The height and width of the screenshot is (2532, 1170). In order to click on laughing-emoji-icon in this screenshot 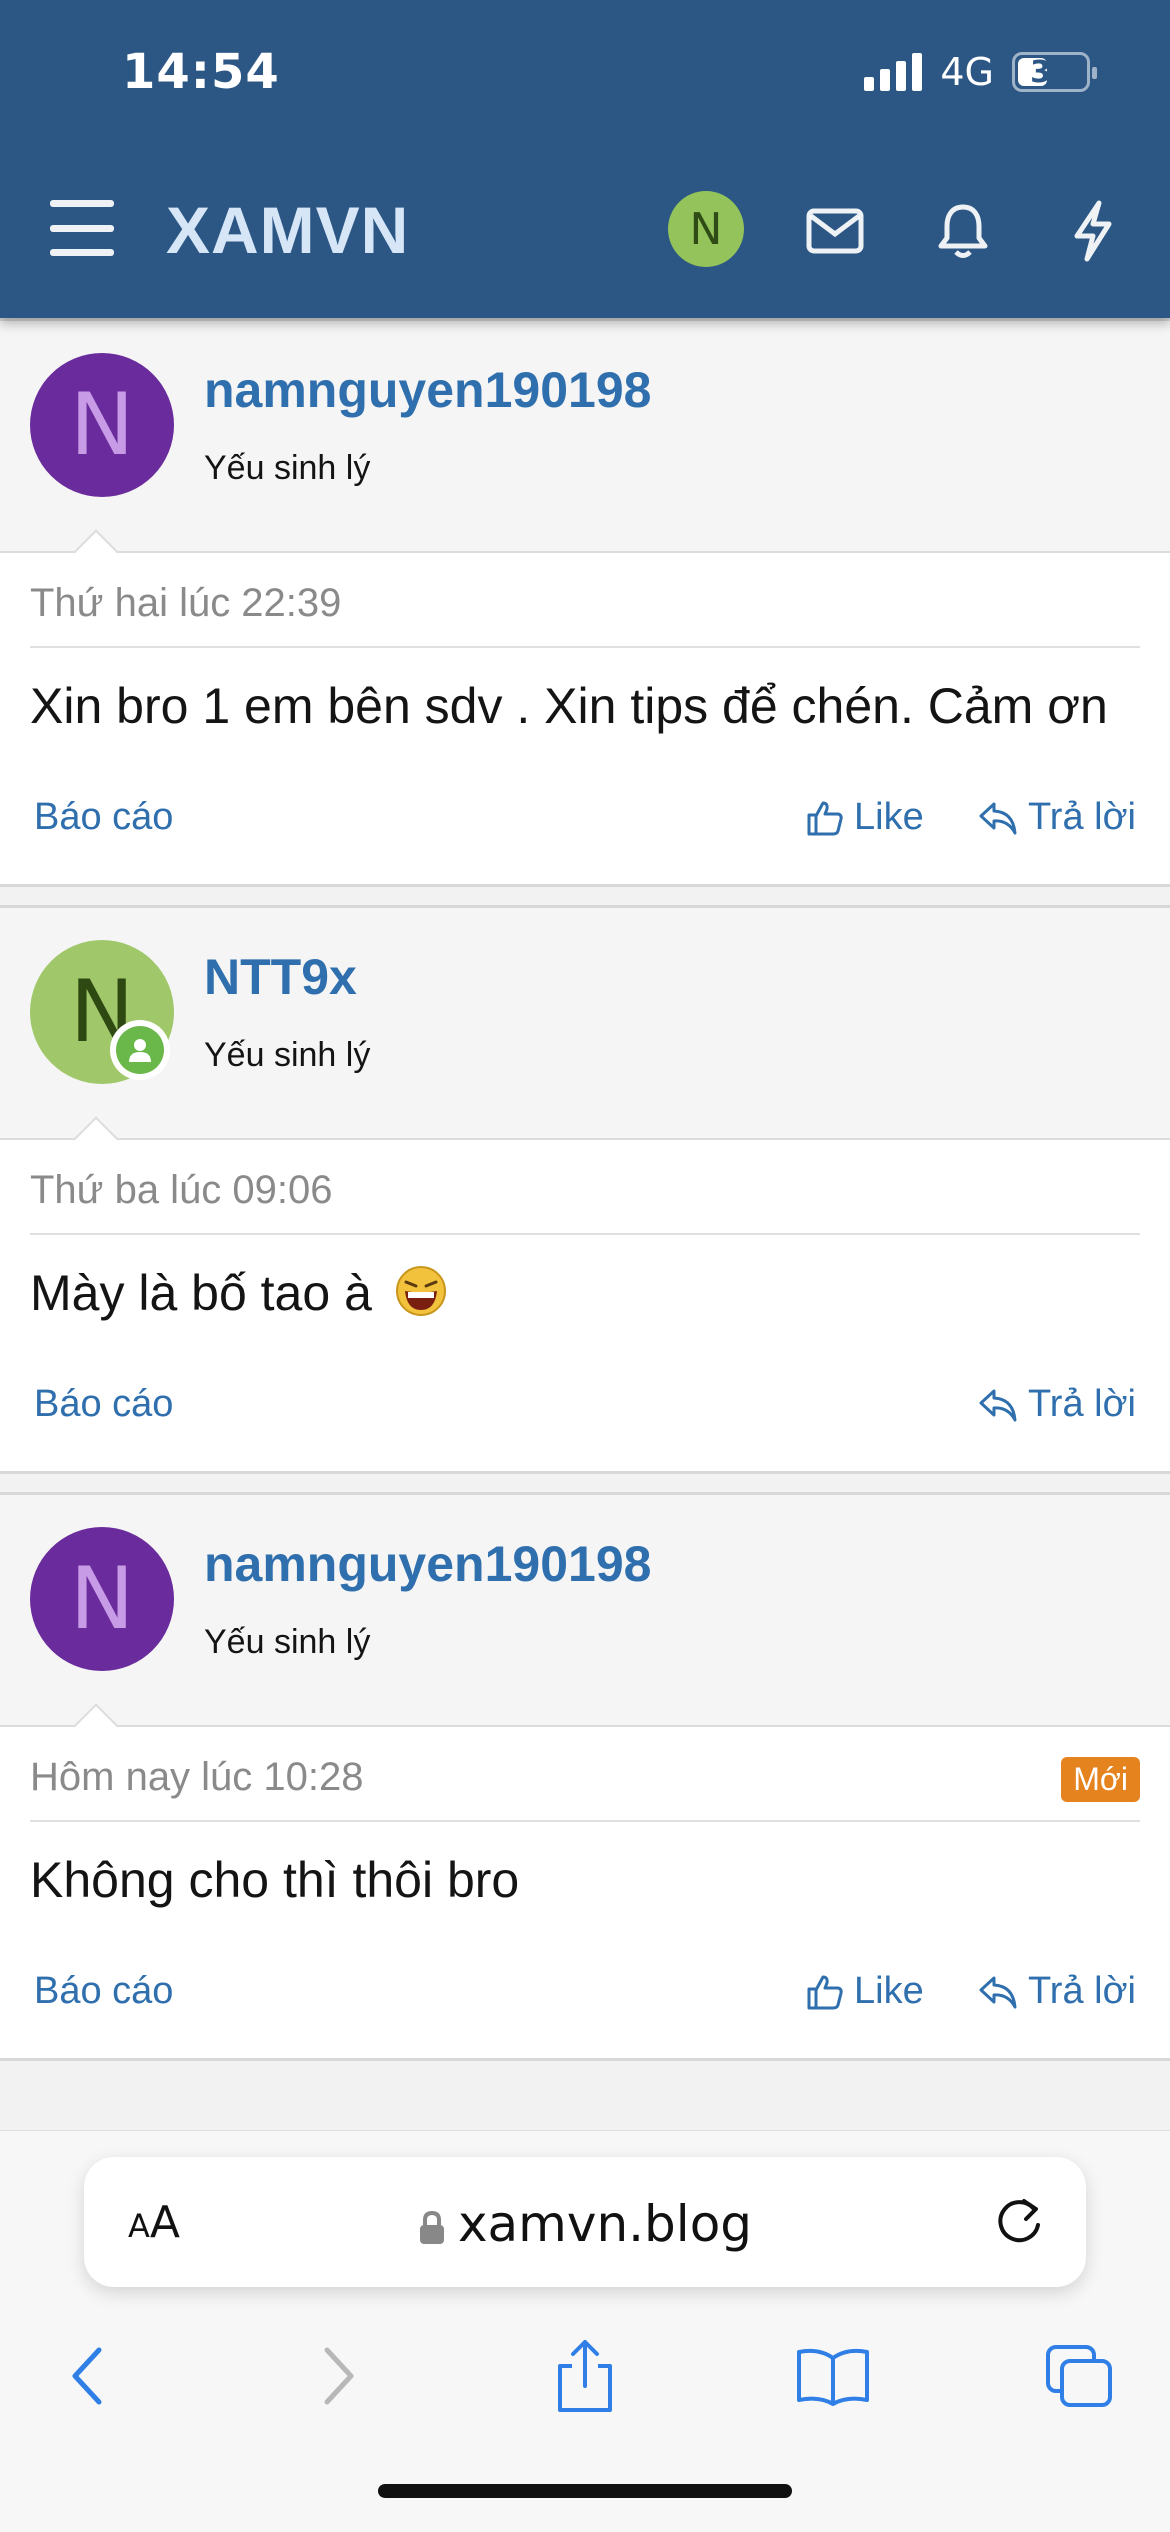, I will do `click(420, 1291)`.